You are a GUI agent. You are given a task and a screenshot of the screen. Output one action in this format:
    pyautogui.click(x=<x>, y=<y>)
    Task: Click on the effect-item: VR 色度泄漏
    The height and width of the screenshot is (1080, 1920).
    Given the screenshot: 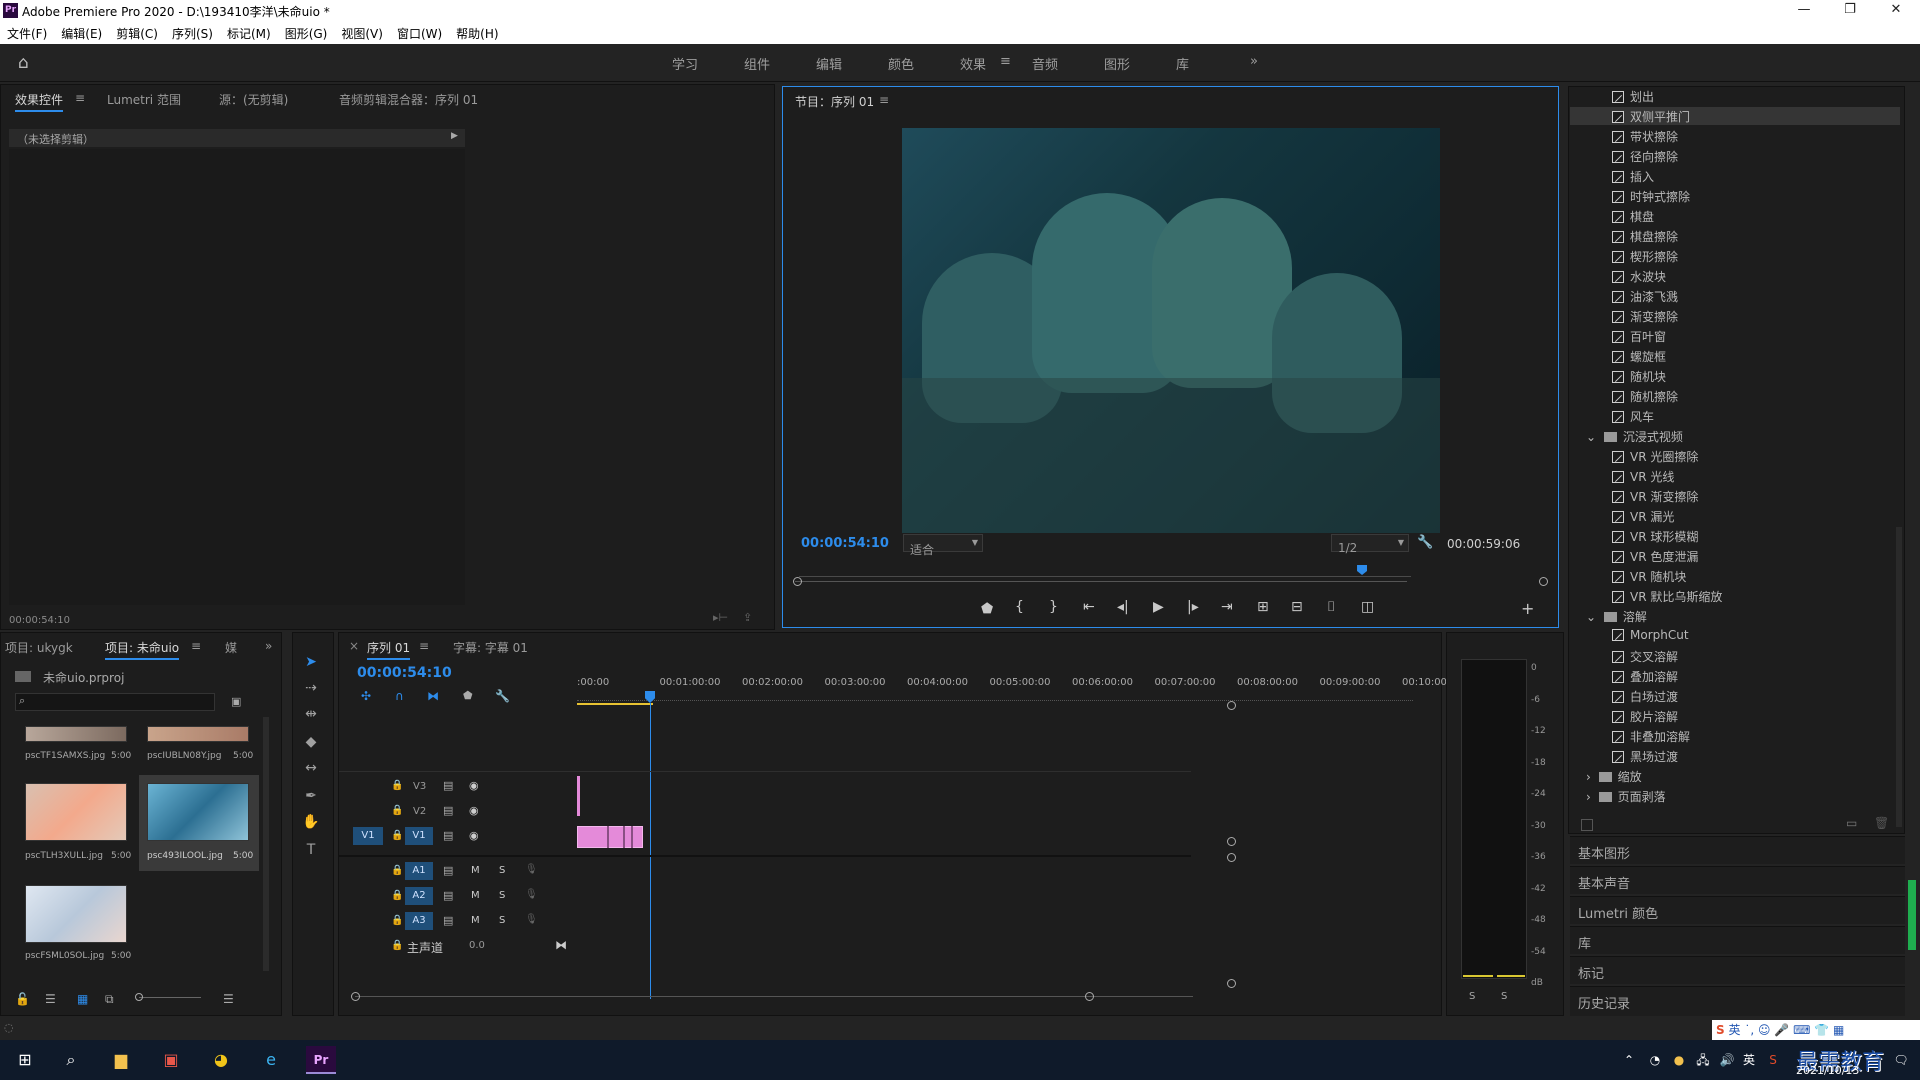 What is the action you would take?
    pyautogui.click(x=1655, y=558)
    